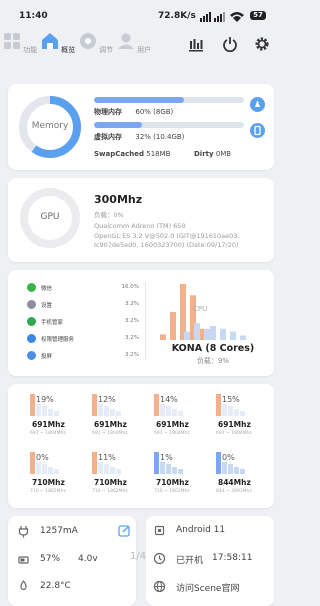 The image size is (320, 606). I want to click on gpu-version-line2: Ic907de5ed0, 1600323700) (Date:09/17/20), so click(166, 245).